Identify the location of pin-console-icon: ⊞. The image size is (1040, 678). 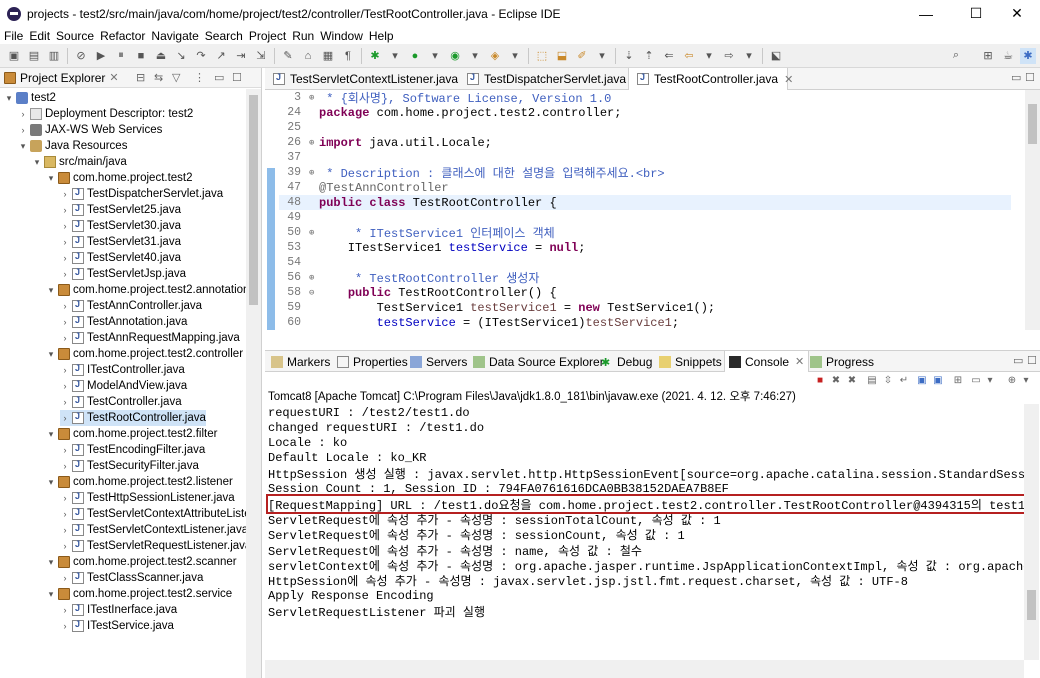
(958, 380).